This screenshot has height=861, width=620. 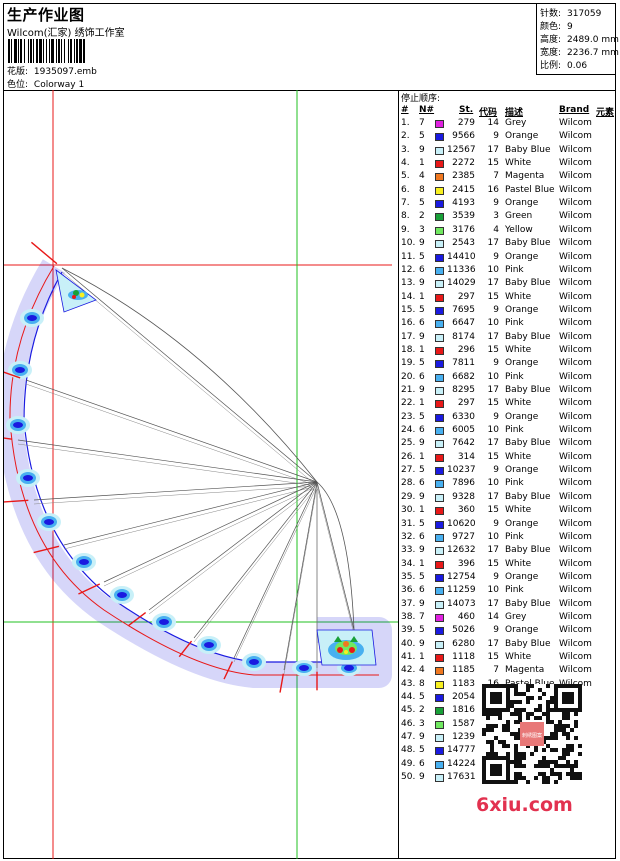 What do you see at coordinates (408, 763) in the screenshot?
I see `row-number: 49.` at bounding box center [408, 763].